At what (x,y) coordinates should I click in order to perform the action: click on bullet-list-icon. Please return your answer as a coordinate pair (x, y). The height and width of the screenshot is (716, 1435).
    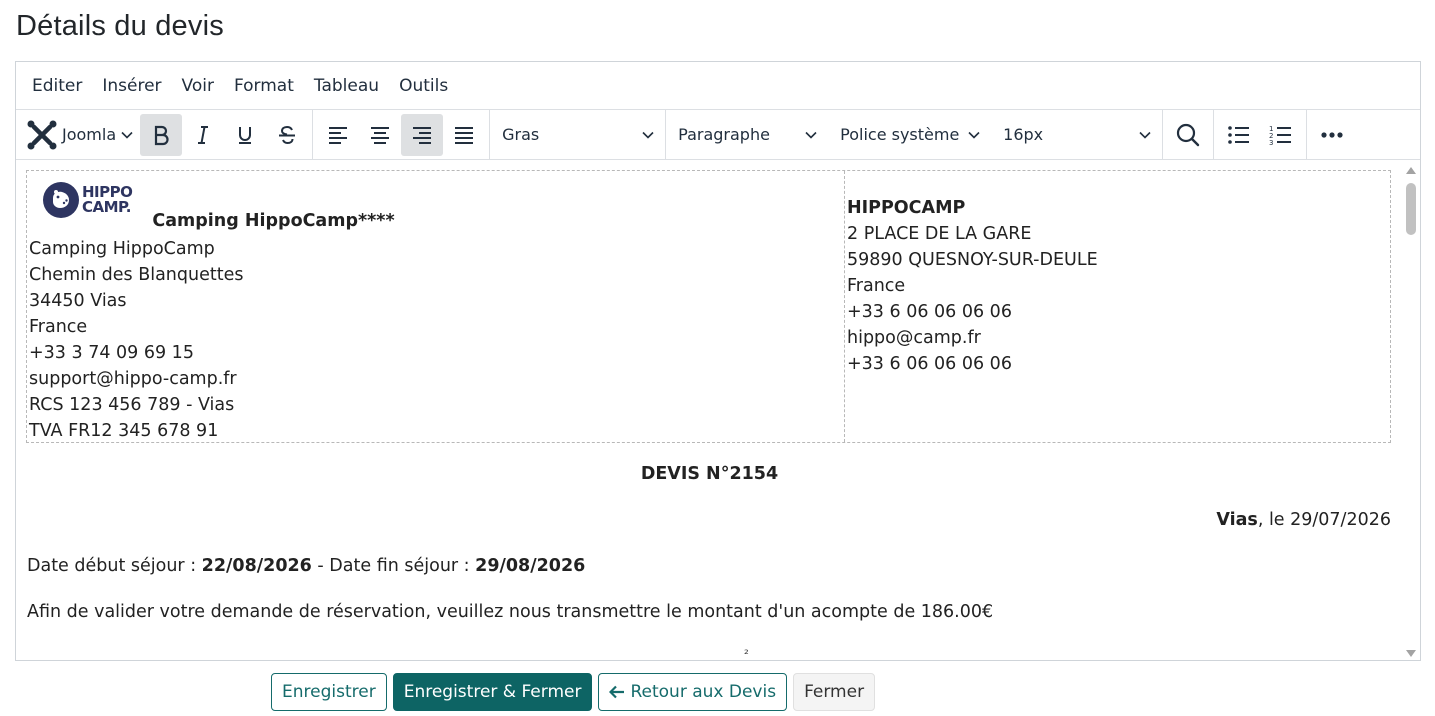
    Looking at the image, I should click on (1239, 134).